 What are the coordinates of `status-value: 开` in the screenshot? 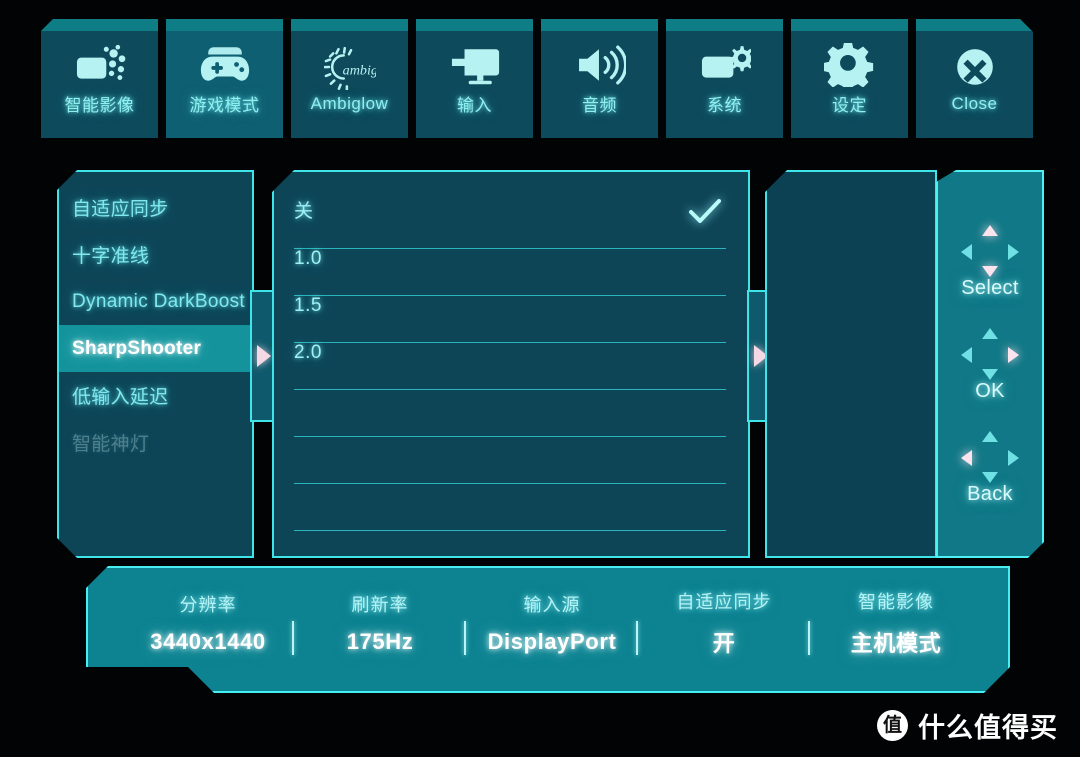 It's located at (724, 643).